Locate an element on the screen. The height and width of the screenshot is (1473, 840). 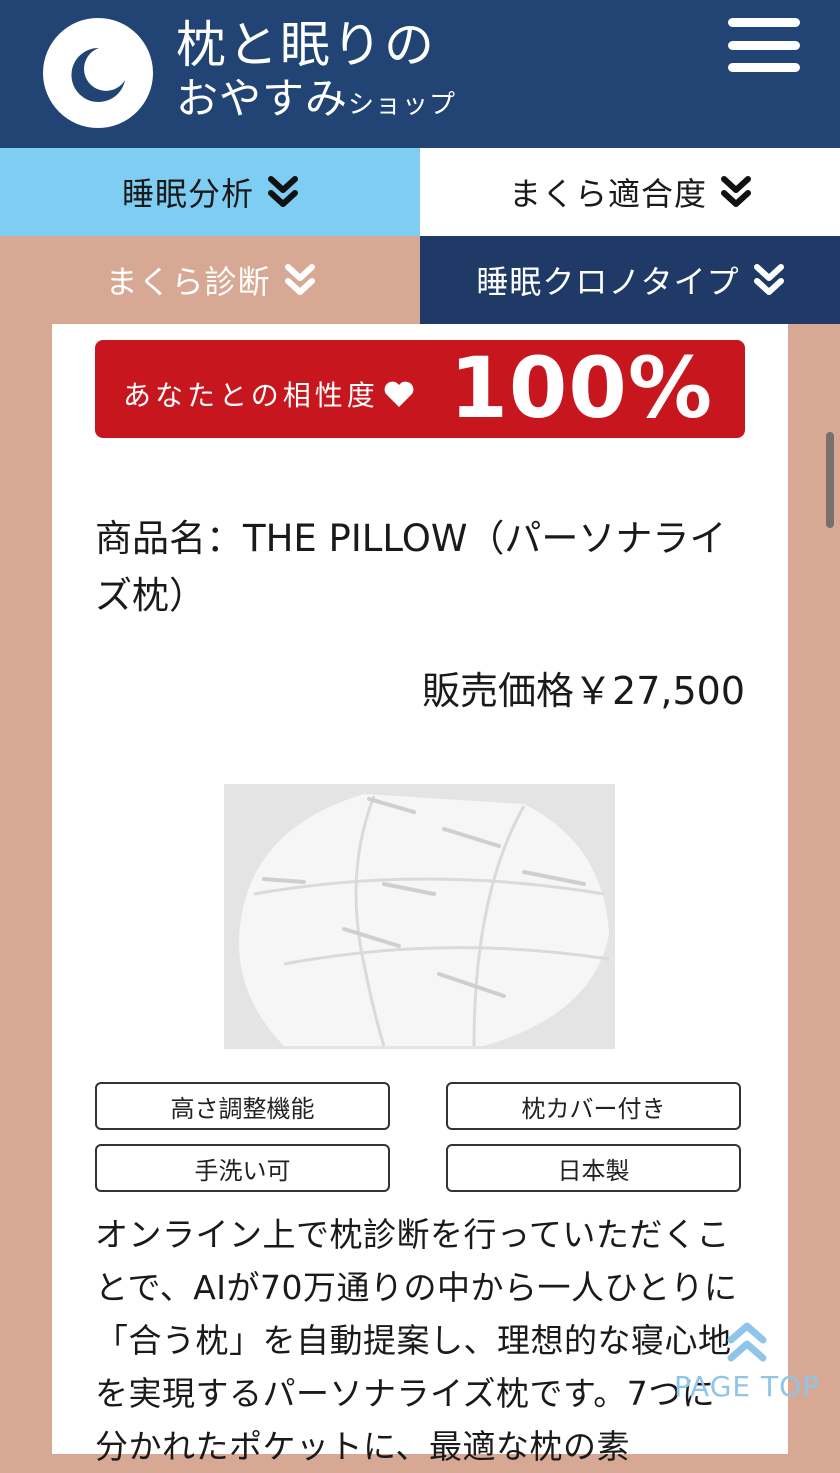
site-logo: 枕と眠りの おやすみショップ is located at coordinates (316, 70).